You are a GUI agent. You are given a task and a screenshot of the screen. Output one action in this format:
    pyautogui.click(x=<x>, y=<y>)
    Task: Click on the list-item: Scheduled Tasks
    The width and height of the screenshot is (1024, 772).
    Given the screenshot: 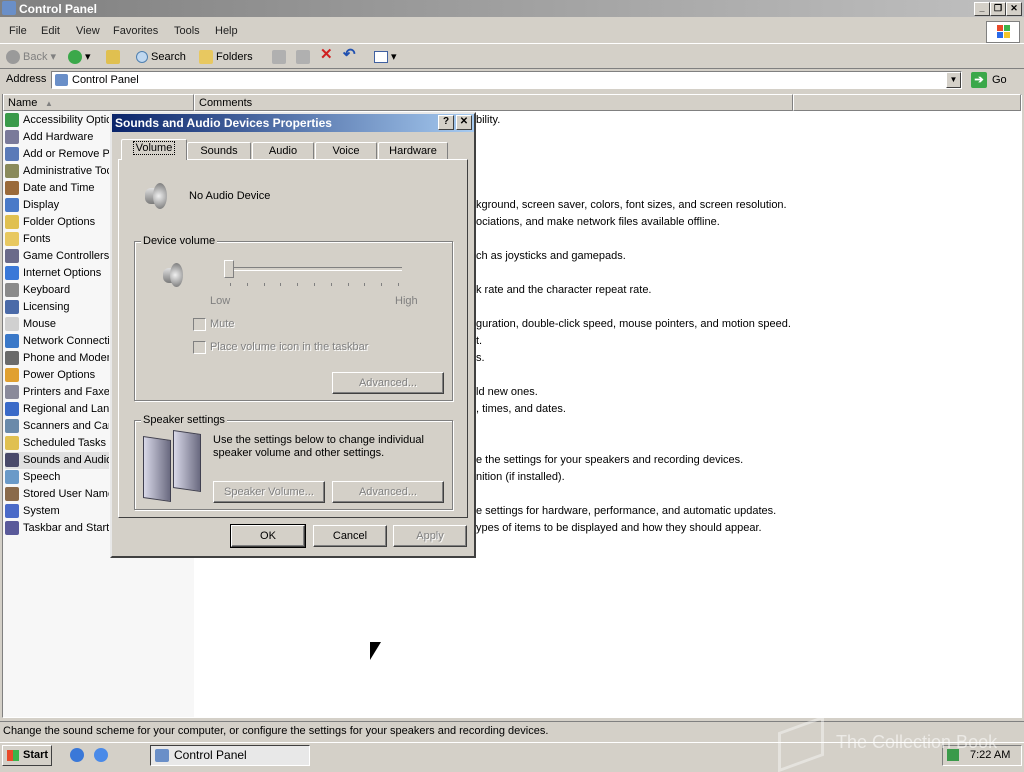 What is the action you would take?
    pyautogui.click(x=57, y=443)
    